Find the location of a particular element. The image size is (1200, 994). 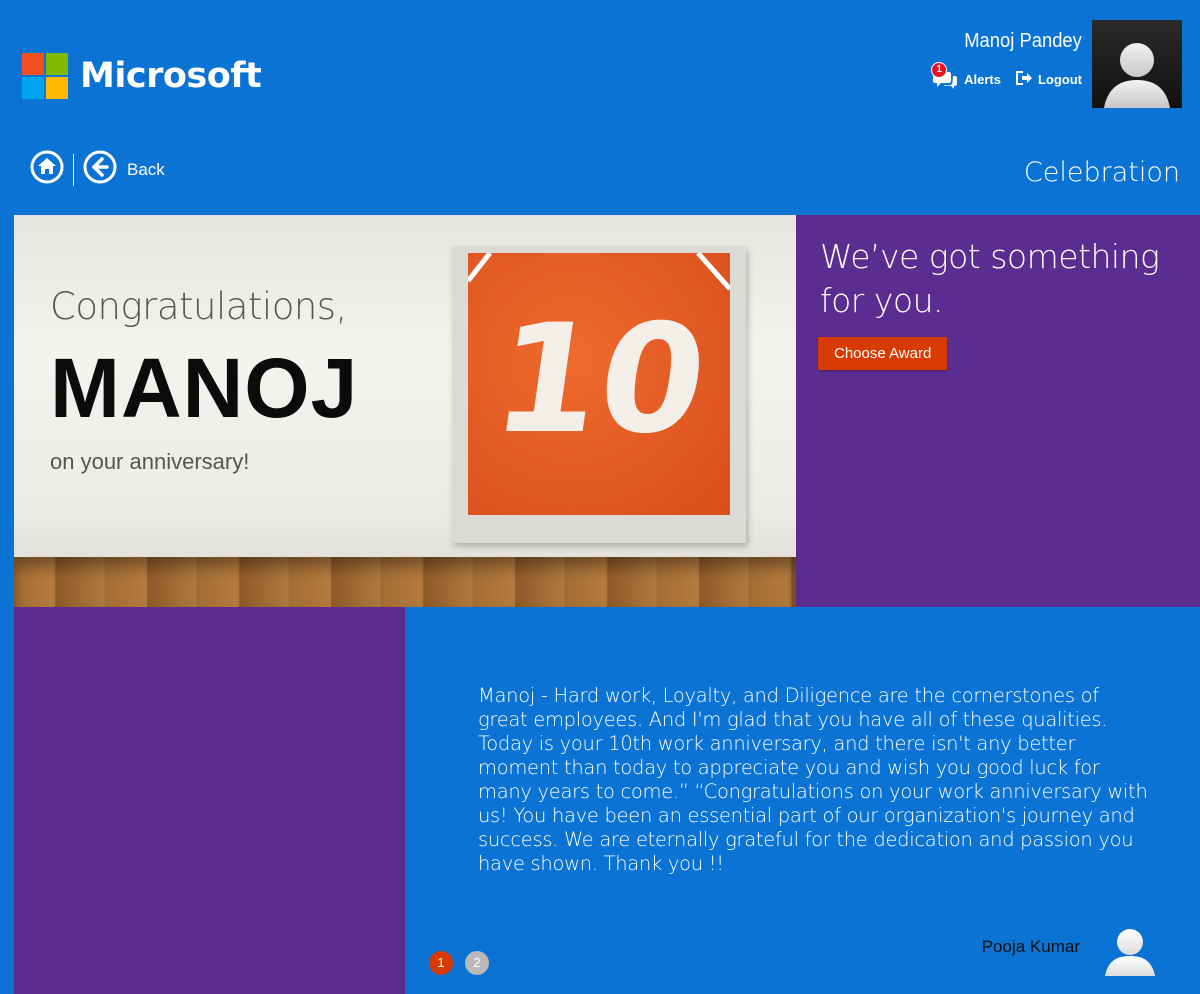

employee-first-name: MANOJ is located at coordinates (204, 388).